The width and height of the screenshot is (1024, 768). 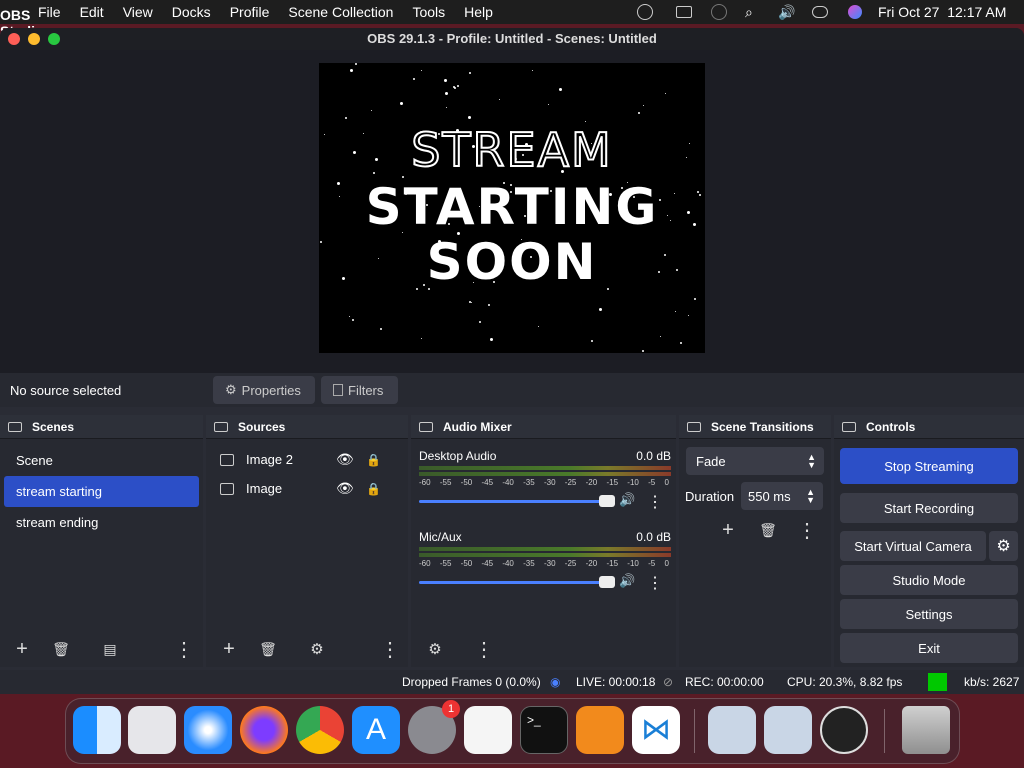 What do you see at coordinates (755, 427) in the screenshot?
I see `scene-transitions-dock-title: Scene Transitions` at bounding box center [755, 427].